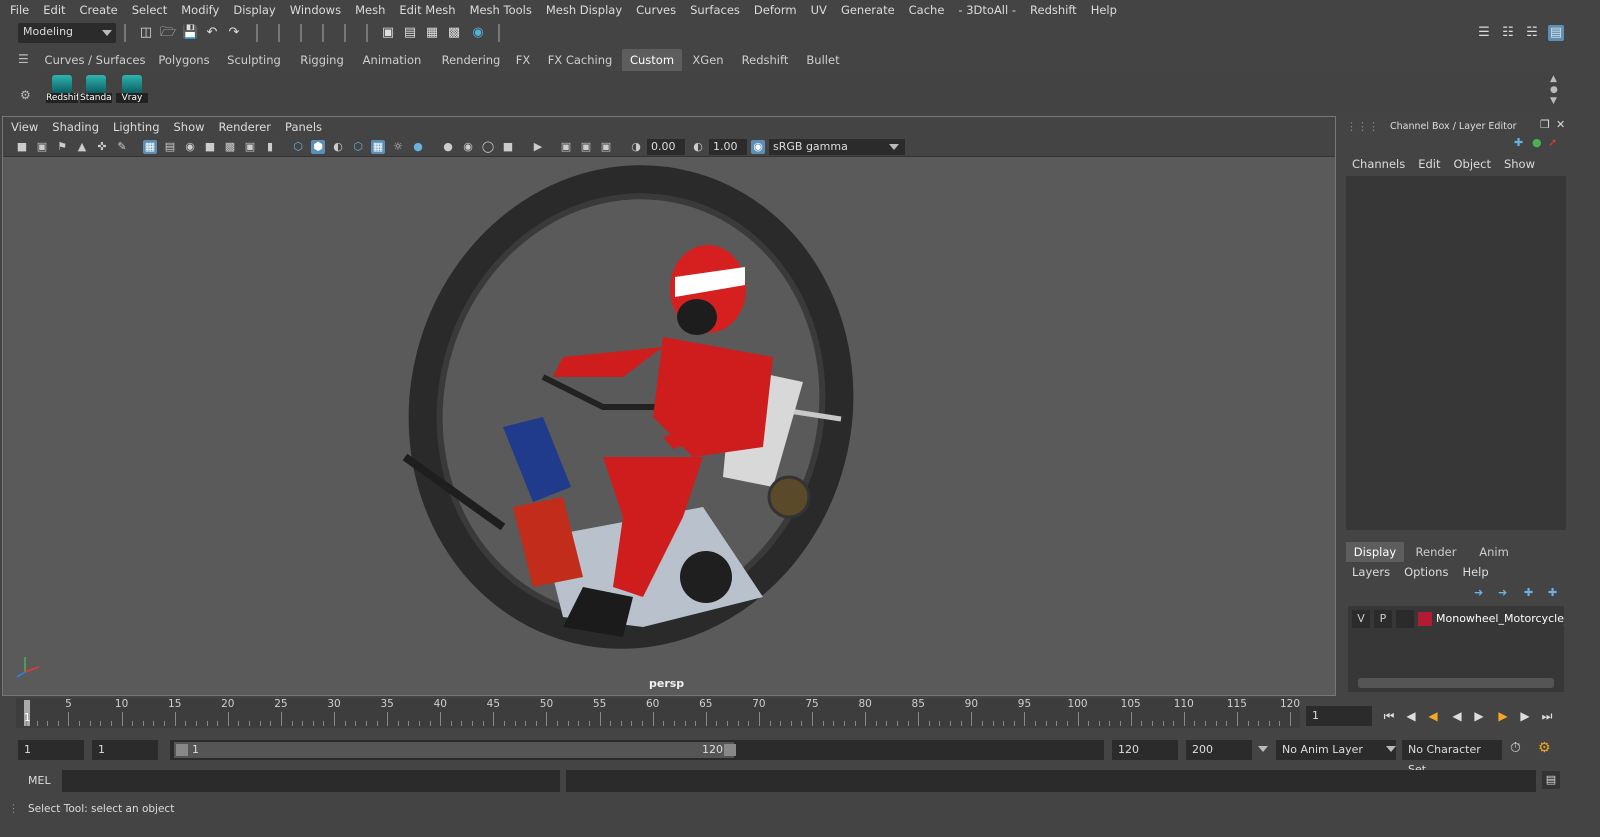  What do you see at coordinates (122, 147) in the screenshot?
I see `grease-pencil-icon: ✎` at bounding box center [122, 147].